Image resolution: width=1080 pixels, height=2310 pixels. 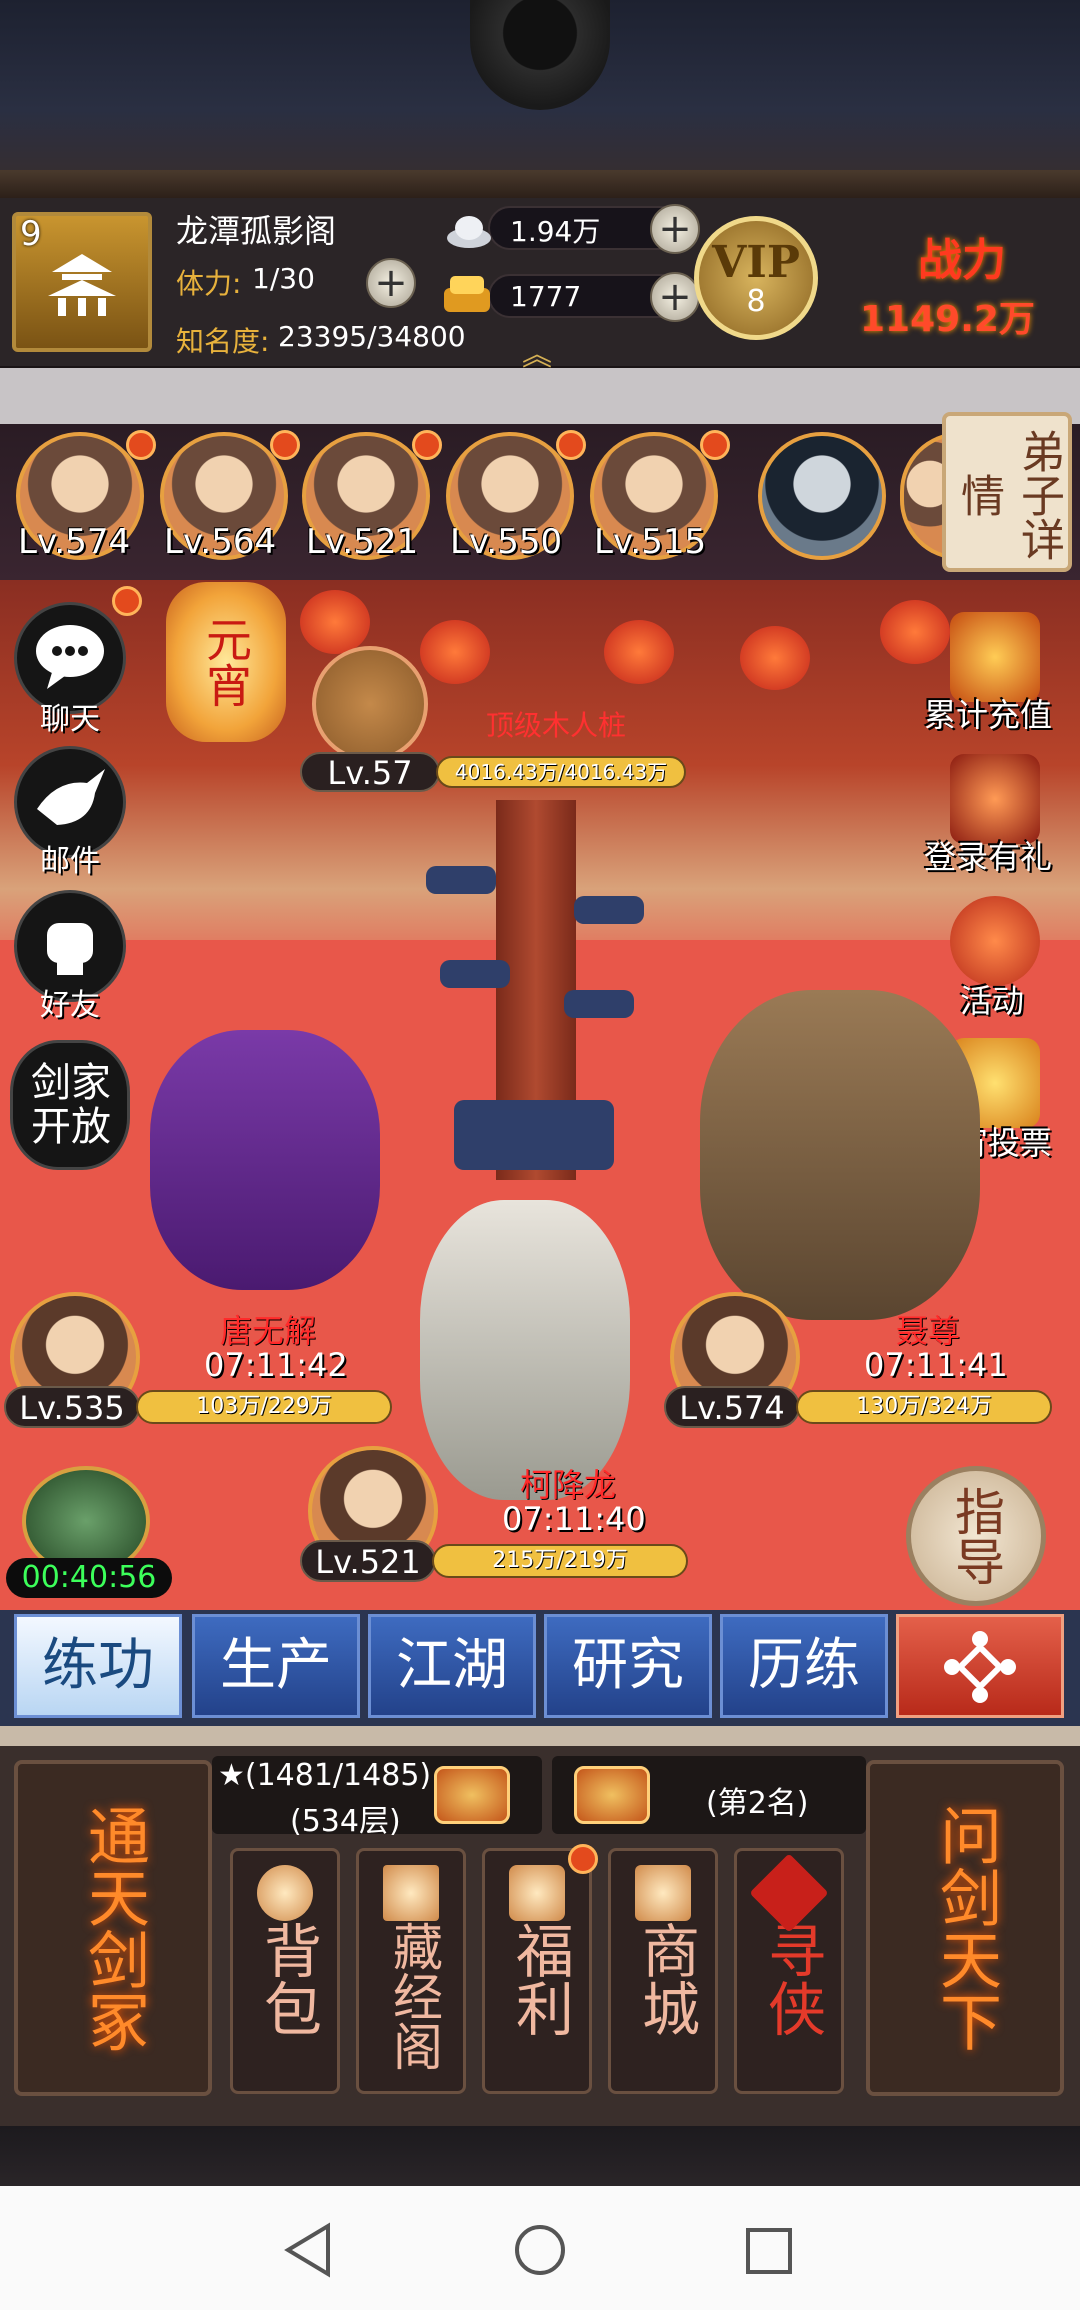 I want to click on welfare-label: 福利, so click(x=540, y=1979).